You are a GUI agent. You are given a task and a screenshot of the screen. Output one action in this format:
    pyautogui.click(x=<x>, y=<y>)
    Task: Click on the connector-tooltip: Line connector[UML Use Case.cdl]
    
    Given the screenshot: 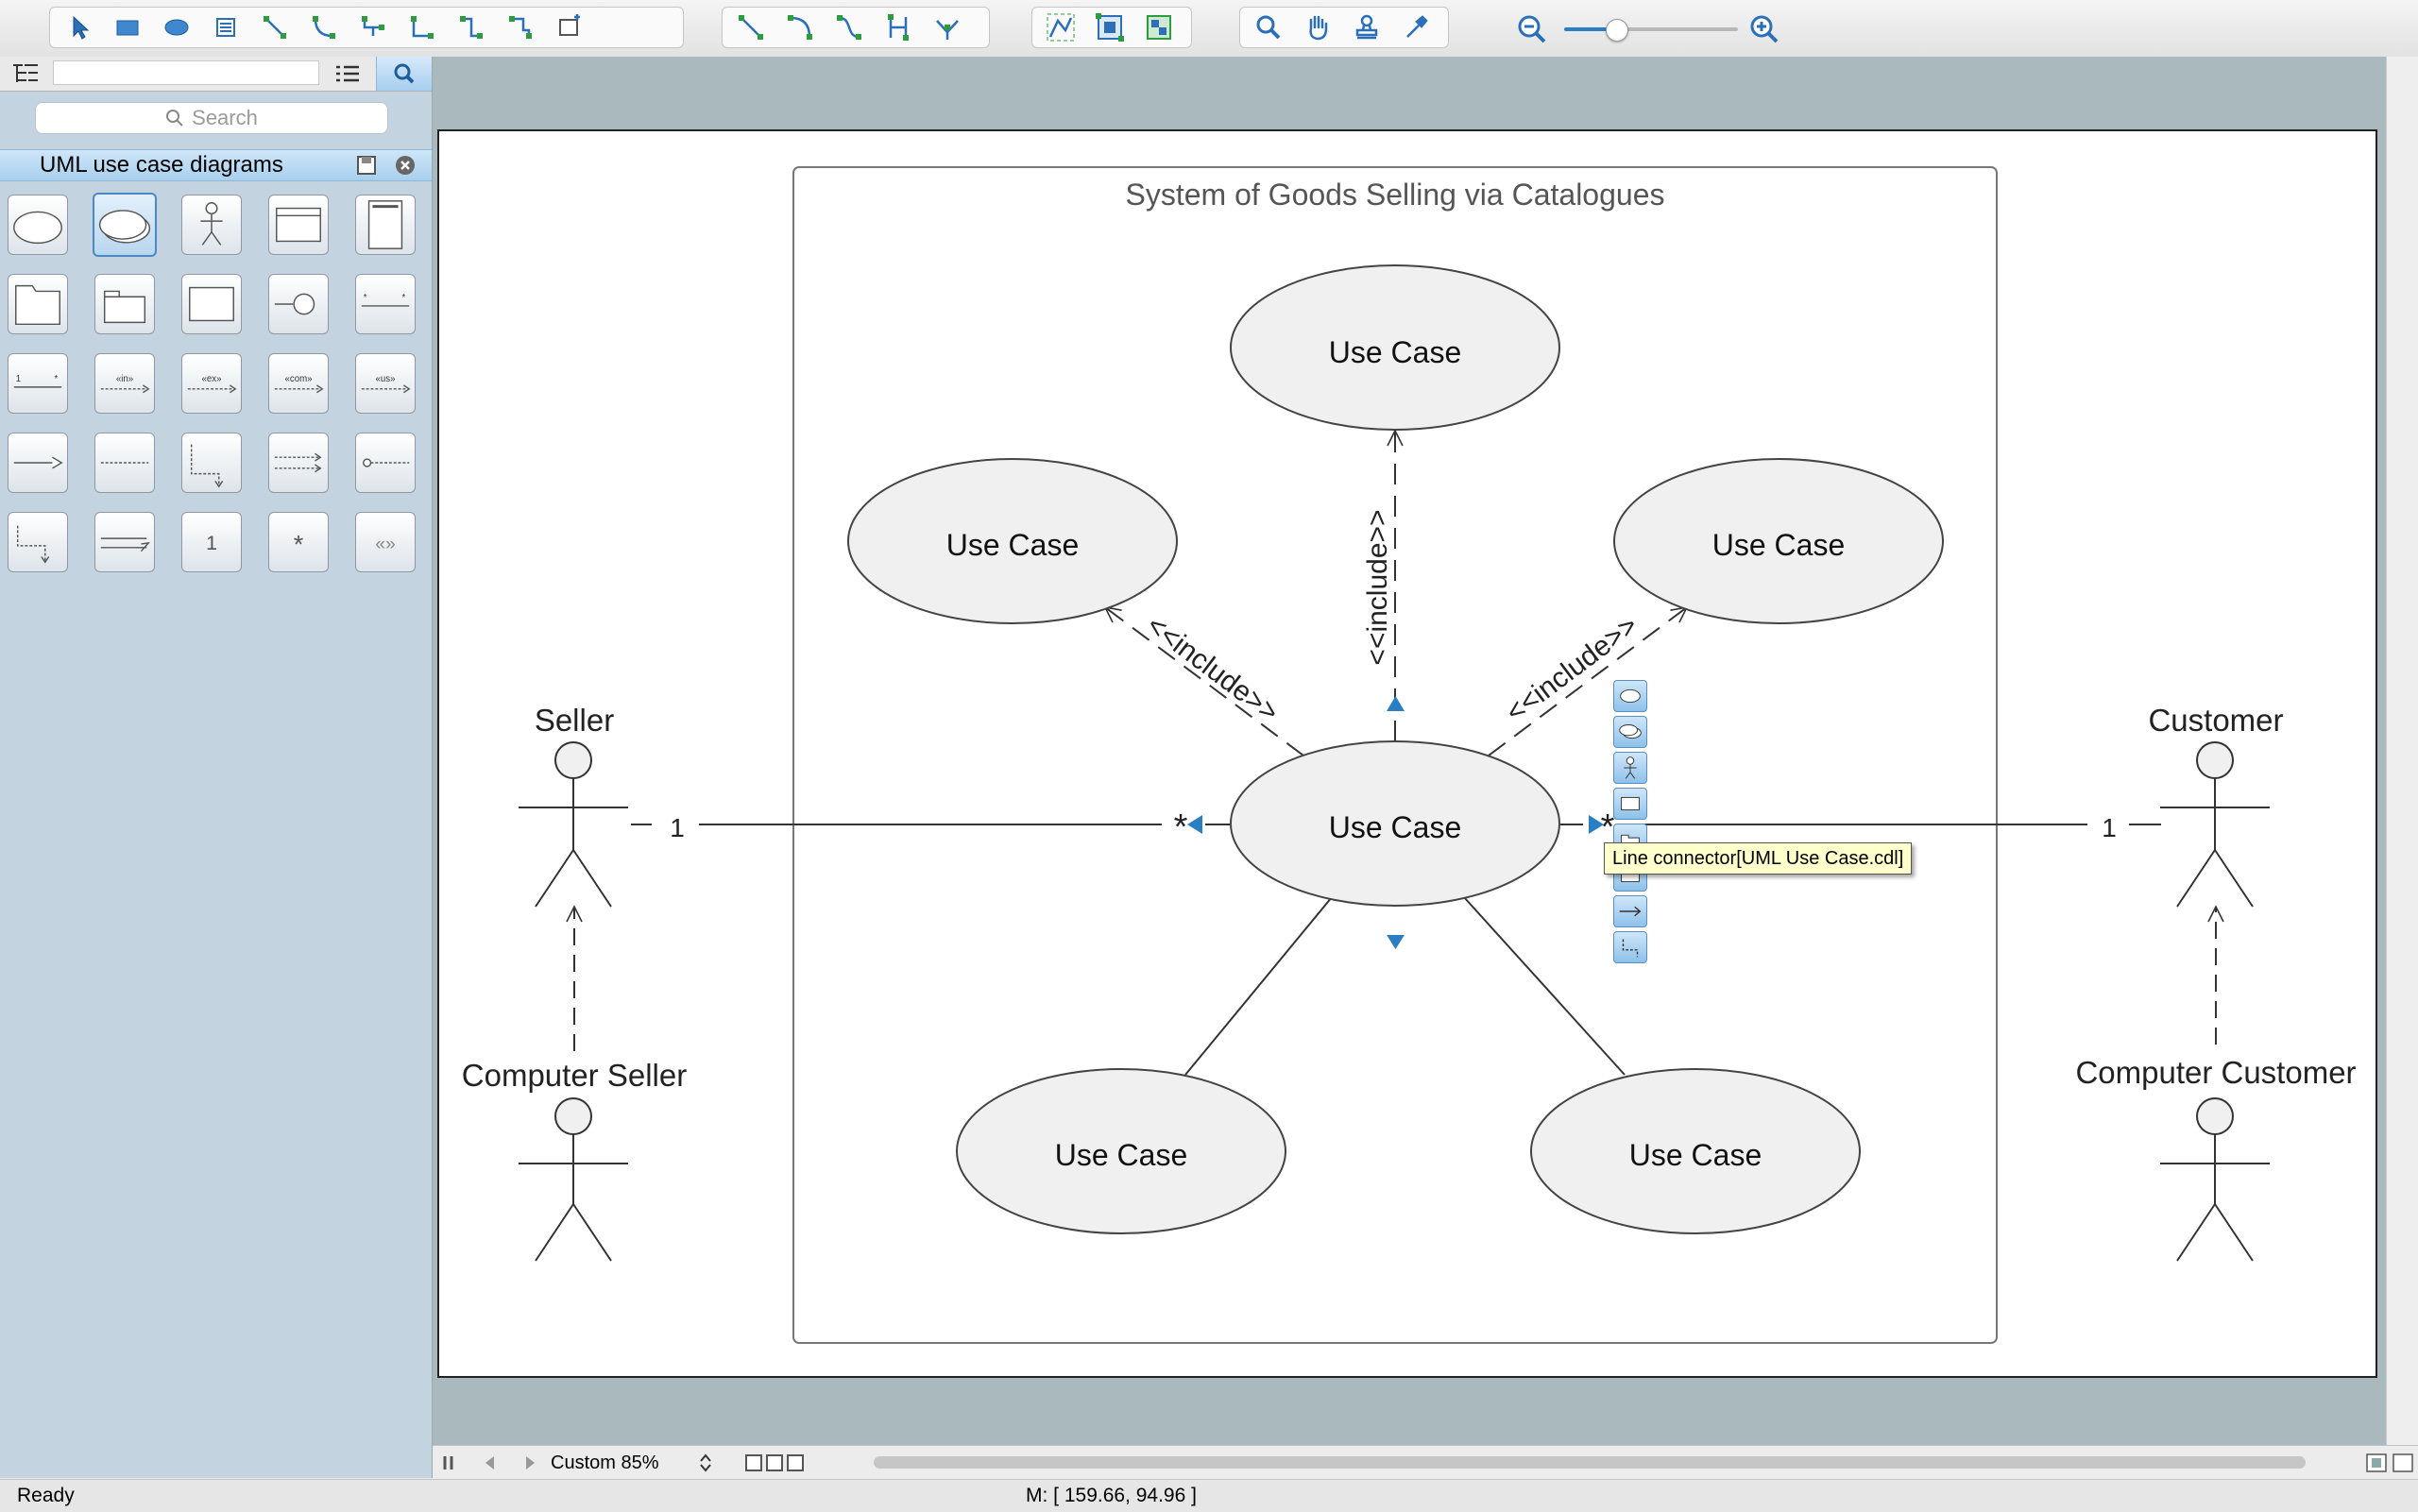 What is the action you would take?
    pyautogui.click(x=1759, y=858)
    